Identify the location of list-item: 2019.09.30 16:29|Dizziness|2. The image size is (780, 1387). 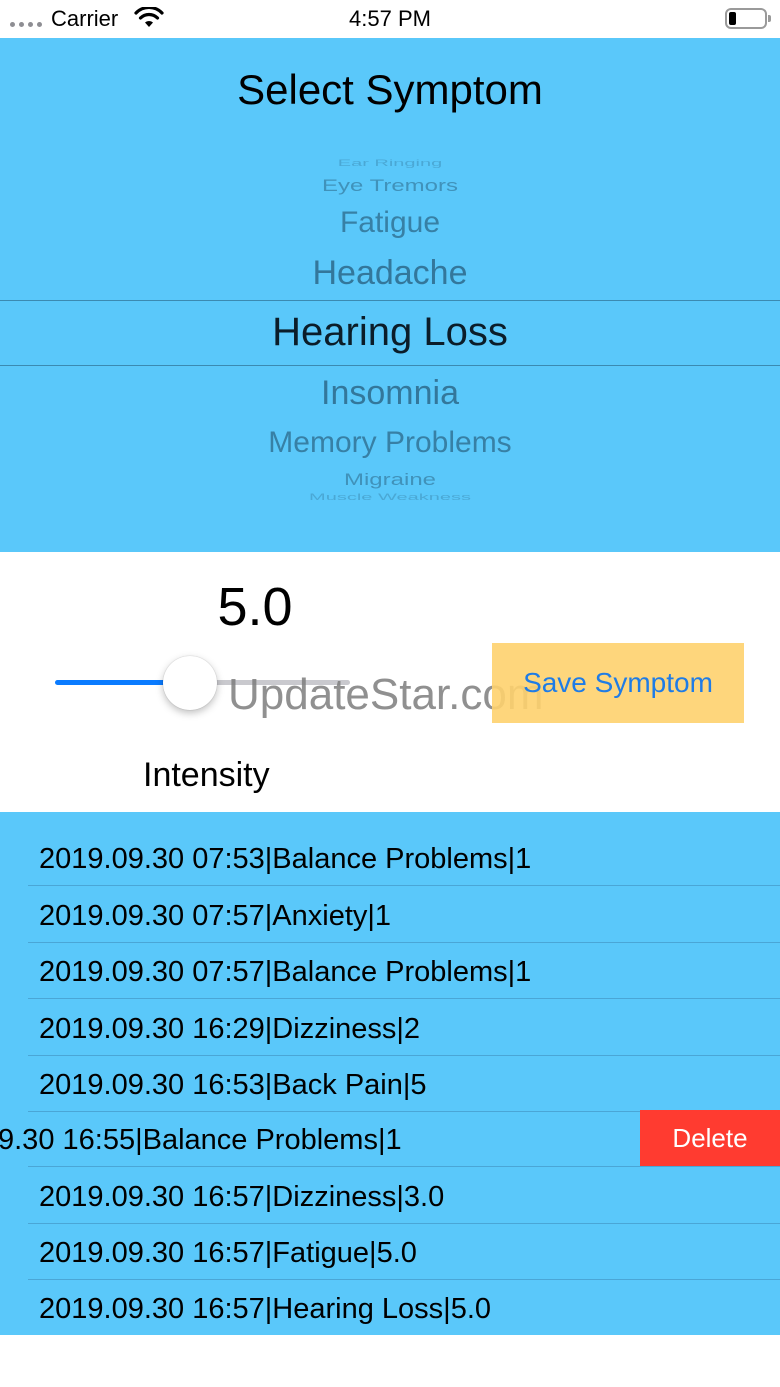
(390, 1027).